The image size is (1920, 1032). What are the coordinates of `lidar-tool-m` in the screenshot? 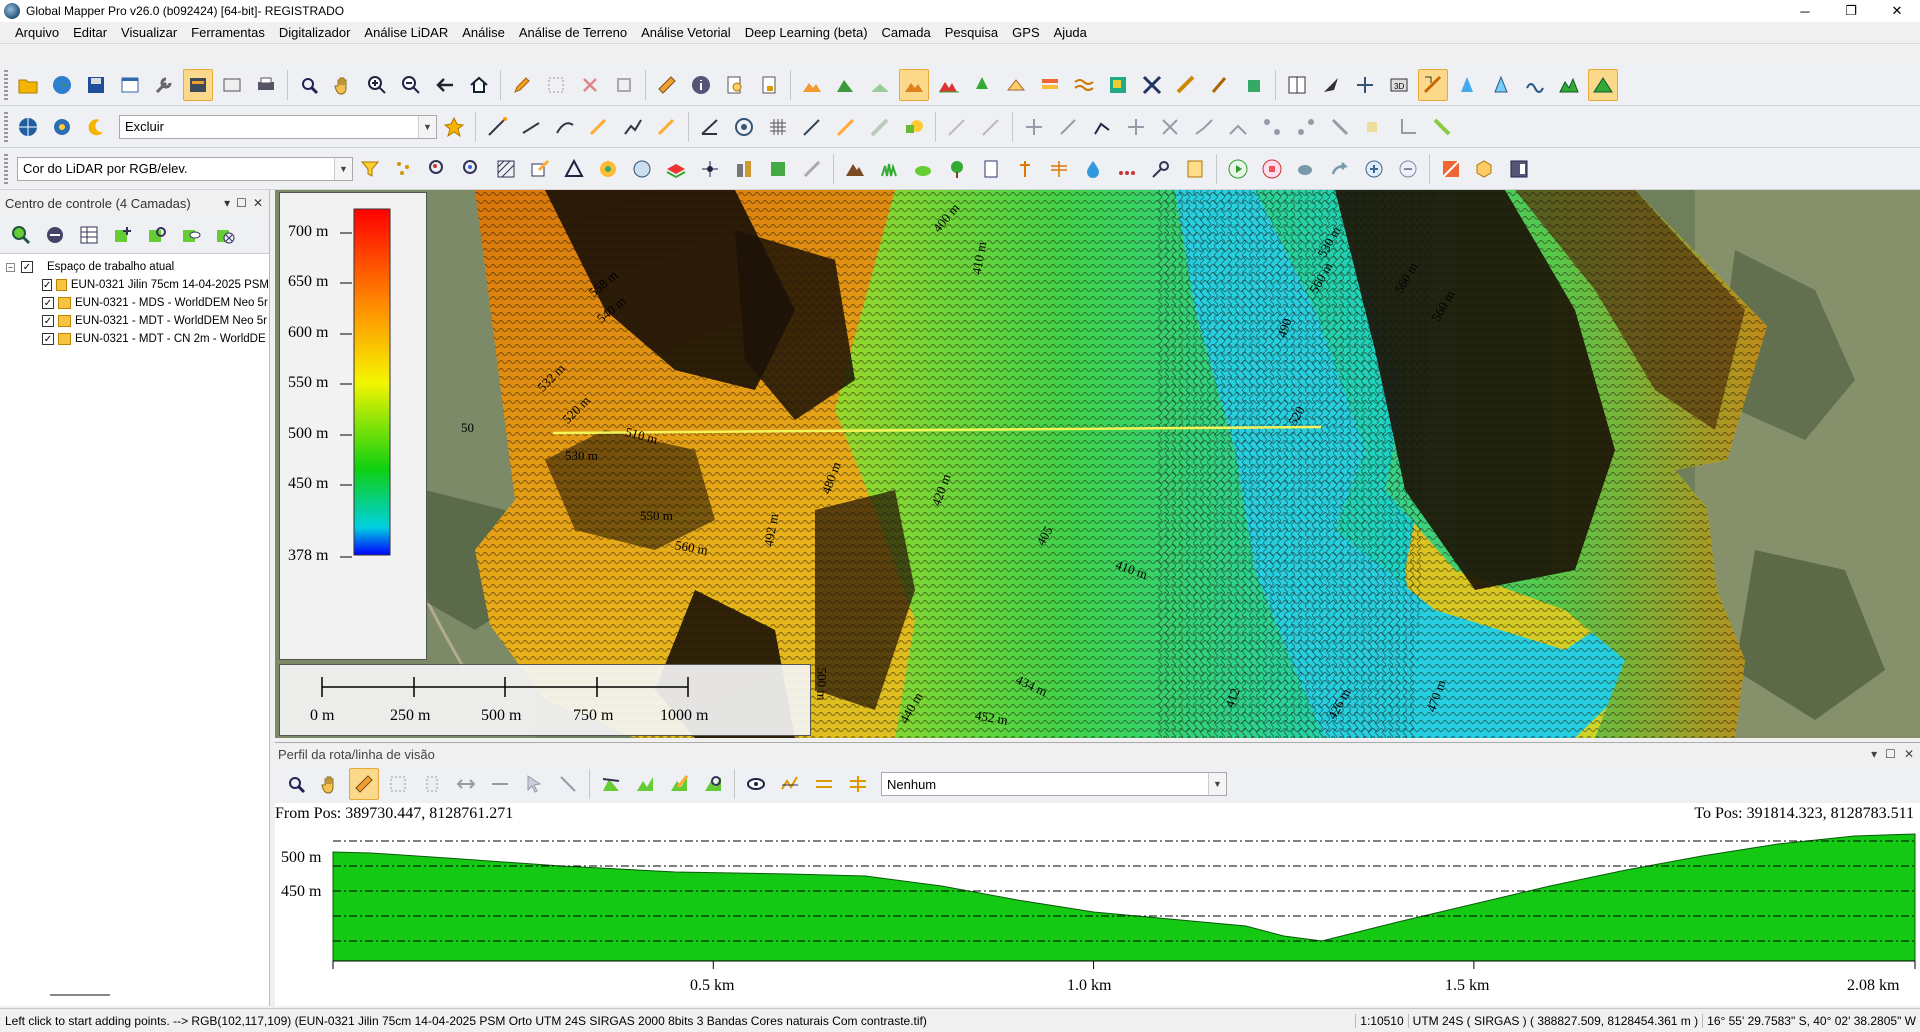 It's located at (812, 169).